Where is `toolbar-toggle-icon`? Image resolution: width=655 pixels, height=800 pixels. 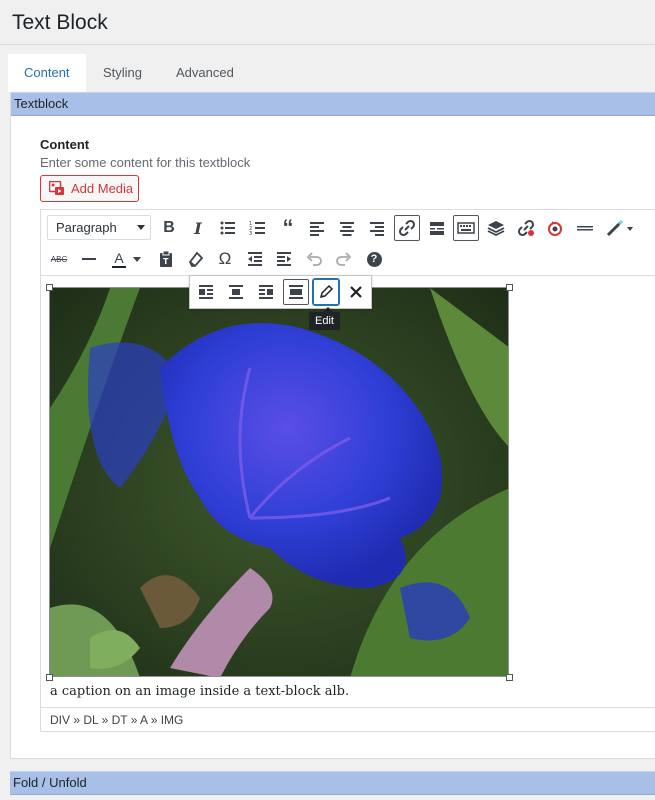 toolbar-toggle-icon is located at coordinates (466, 228).